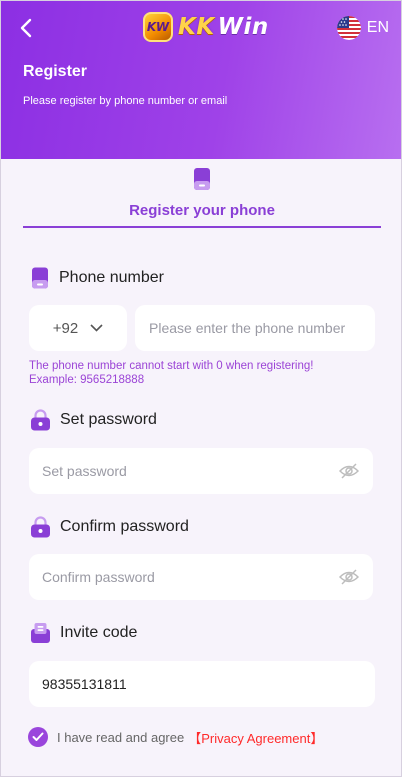  What do you see at coordinates (40, 633) in the screenshot?
I see `invite-icon` at bounding box center [40, 633].